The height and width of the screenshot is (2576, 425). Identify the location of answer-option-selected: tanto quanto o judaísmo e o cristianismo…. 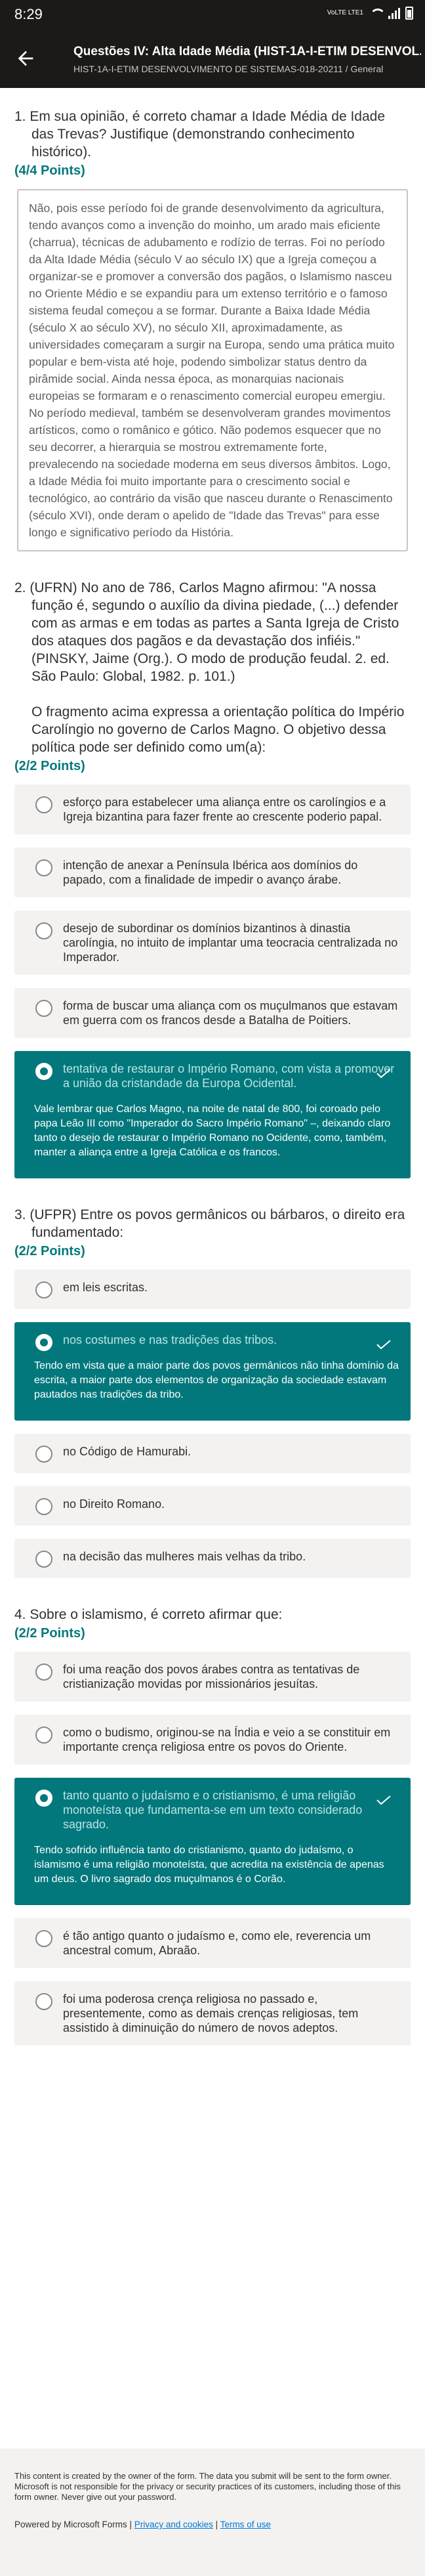
(212, 1842).